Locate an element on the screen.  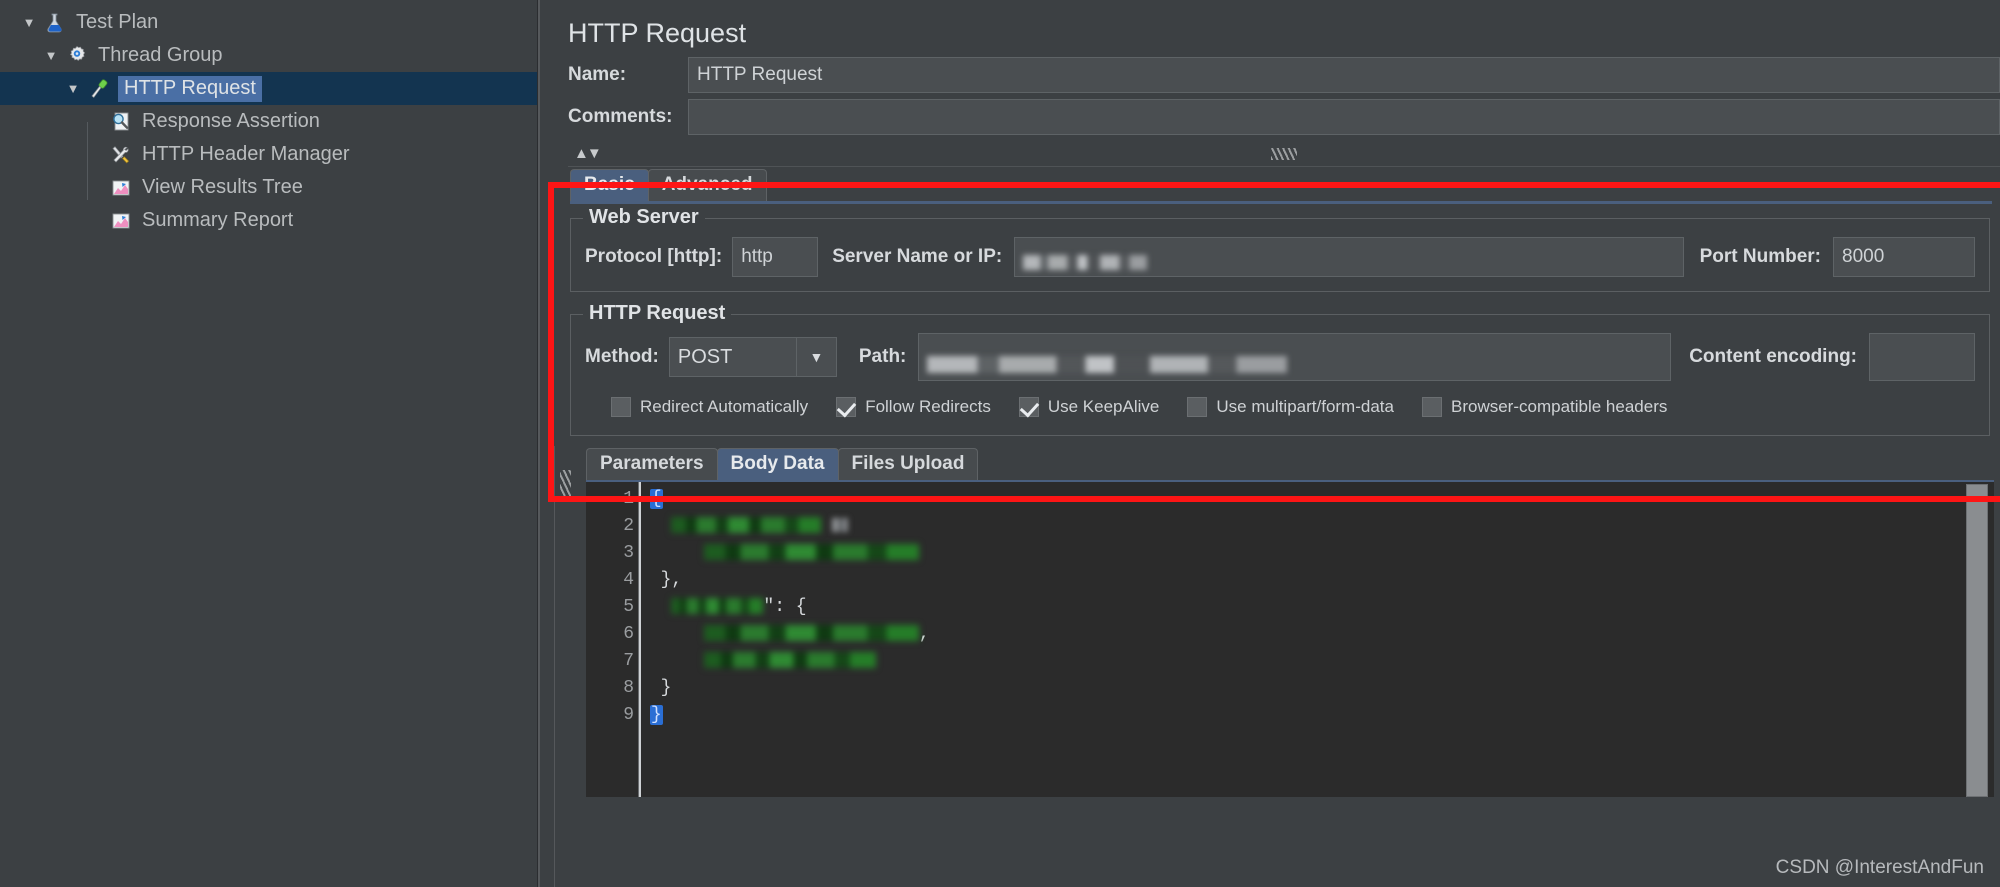
server-name-input is located at coordinates (1349, 257).